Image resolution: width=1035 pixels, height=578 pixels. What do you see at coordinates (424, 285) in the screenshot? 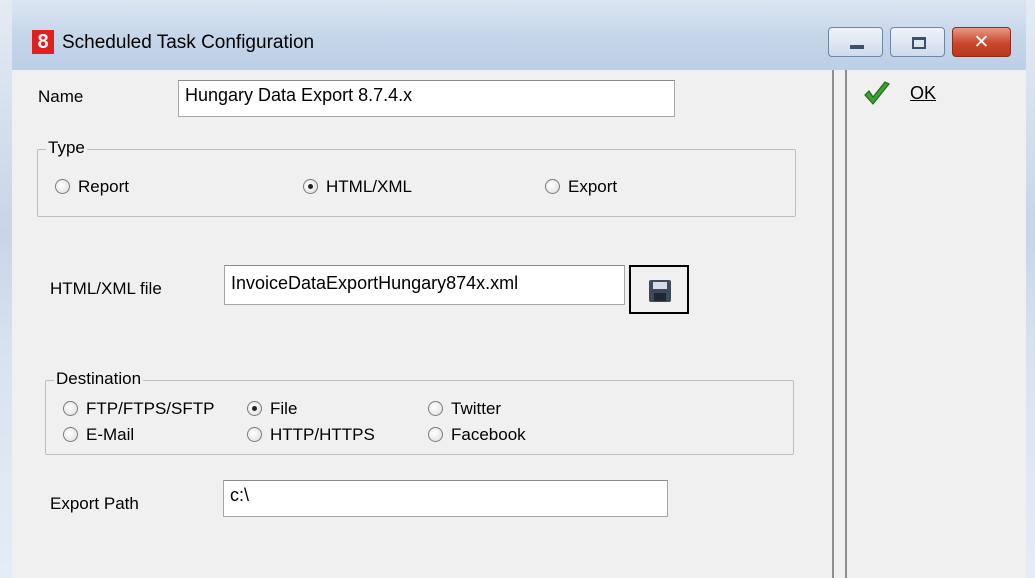
I see `file-input: InvoiceDataExportHungary874x.xml` at bounding box center [424, 285].